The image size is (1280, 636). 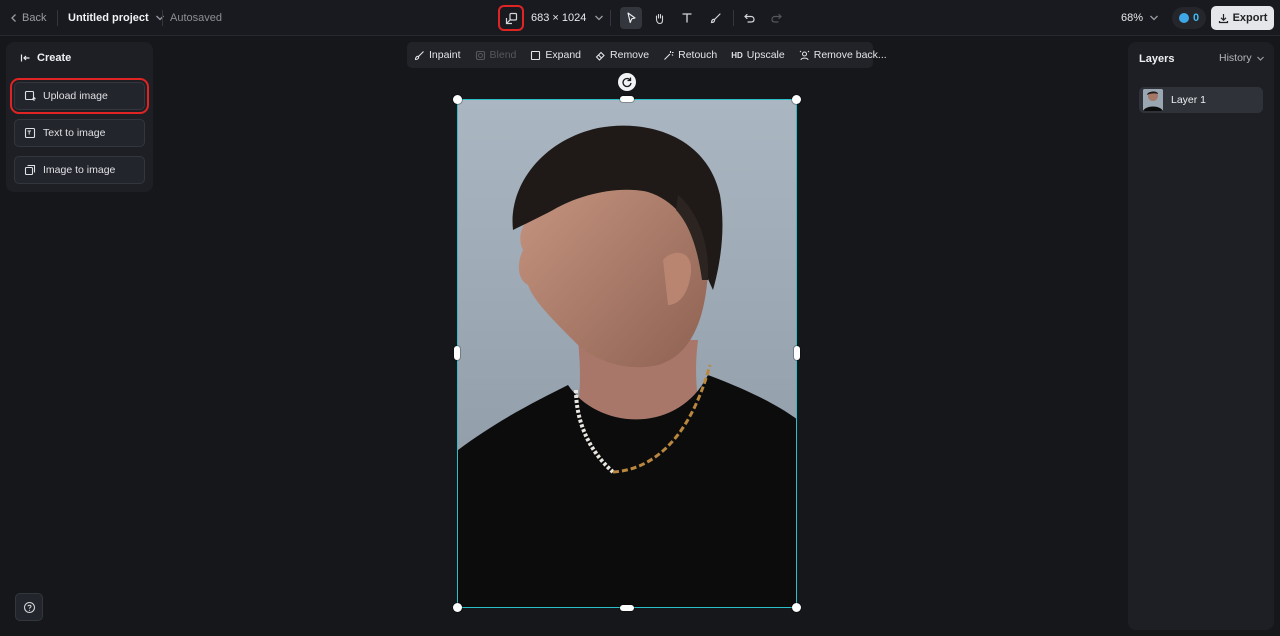 I want to click on resize-handle-top-left, so click(x=457, y=99).